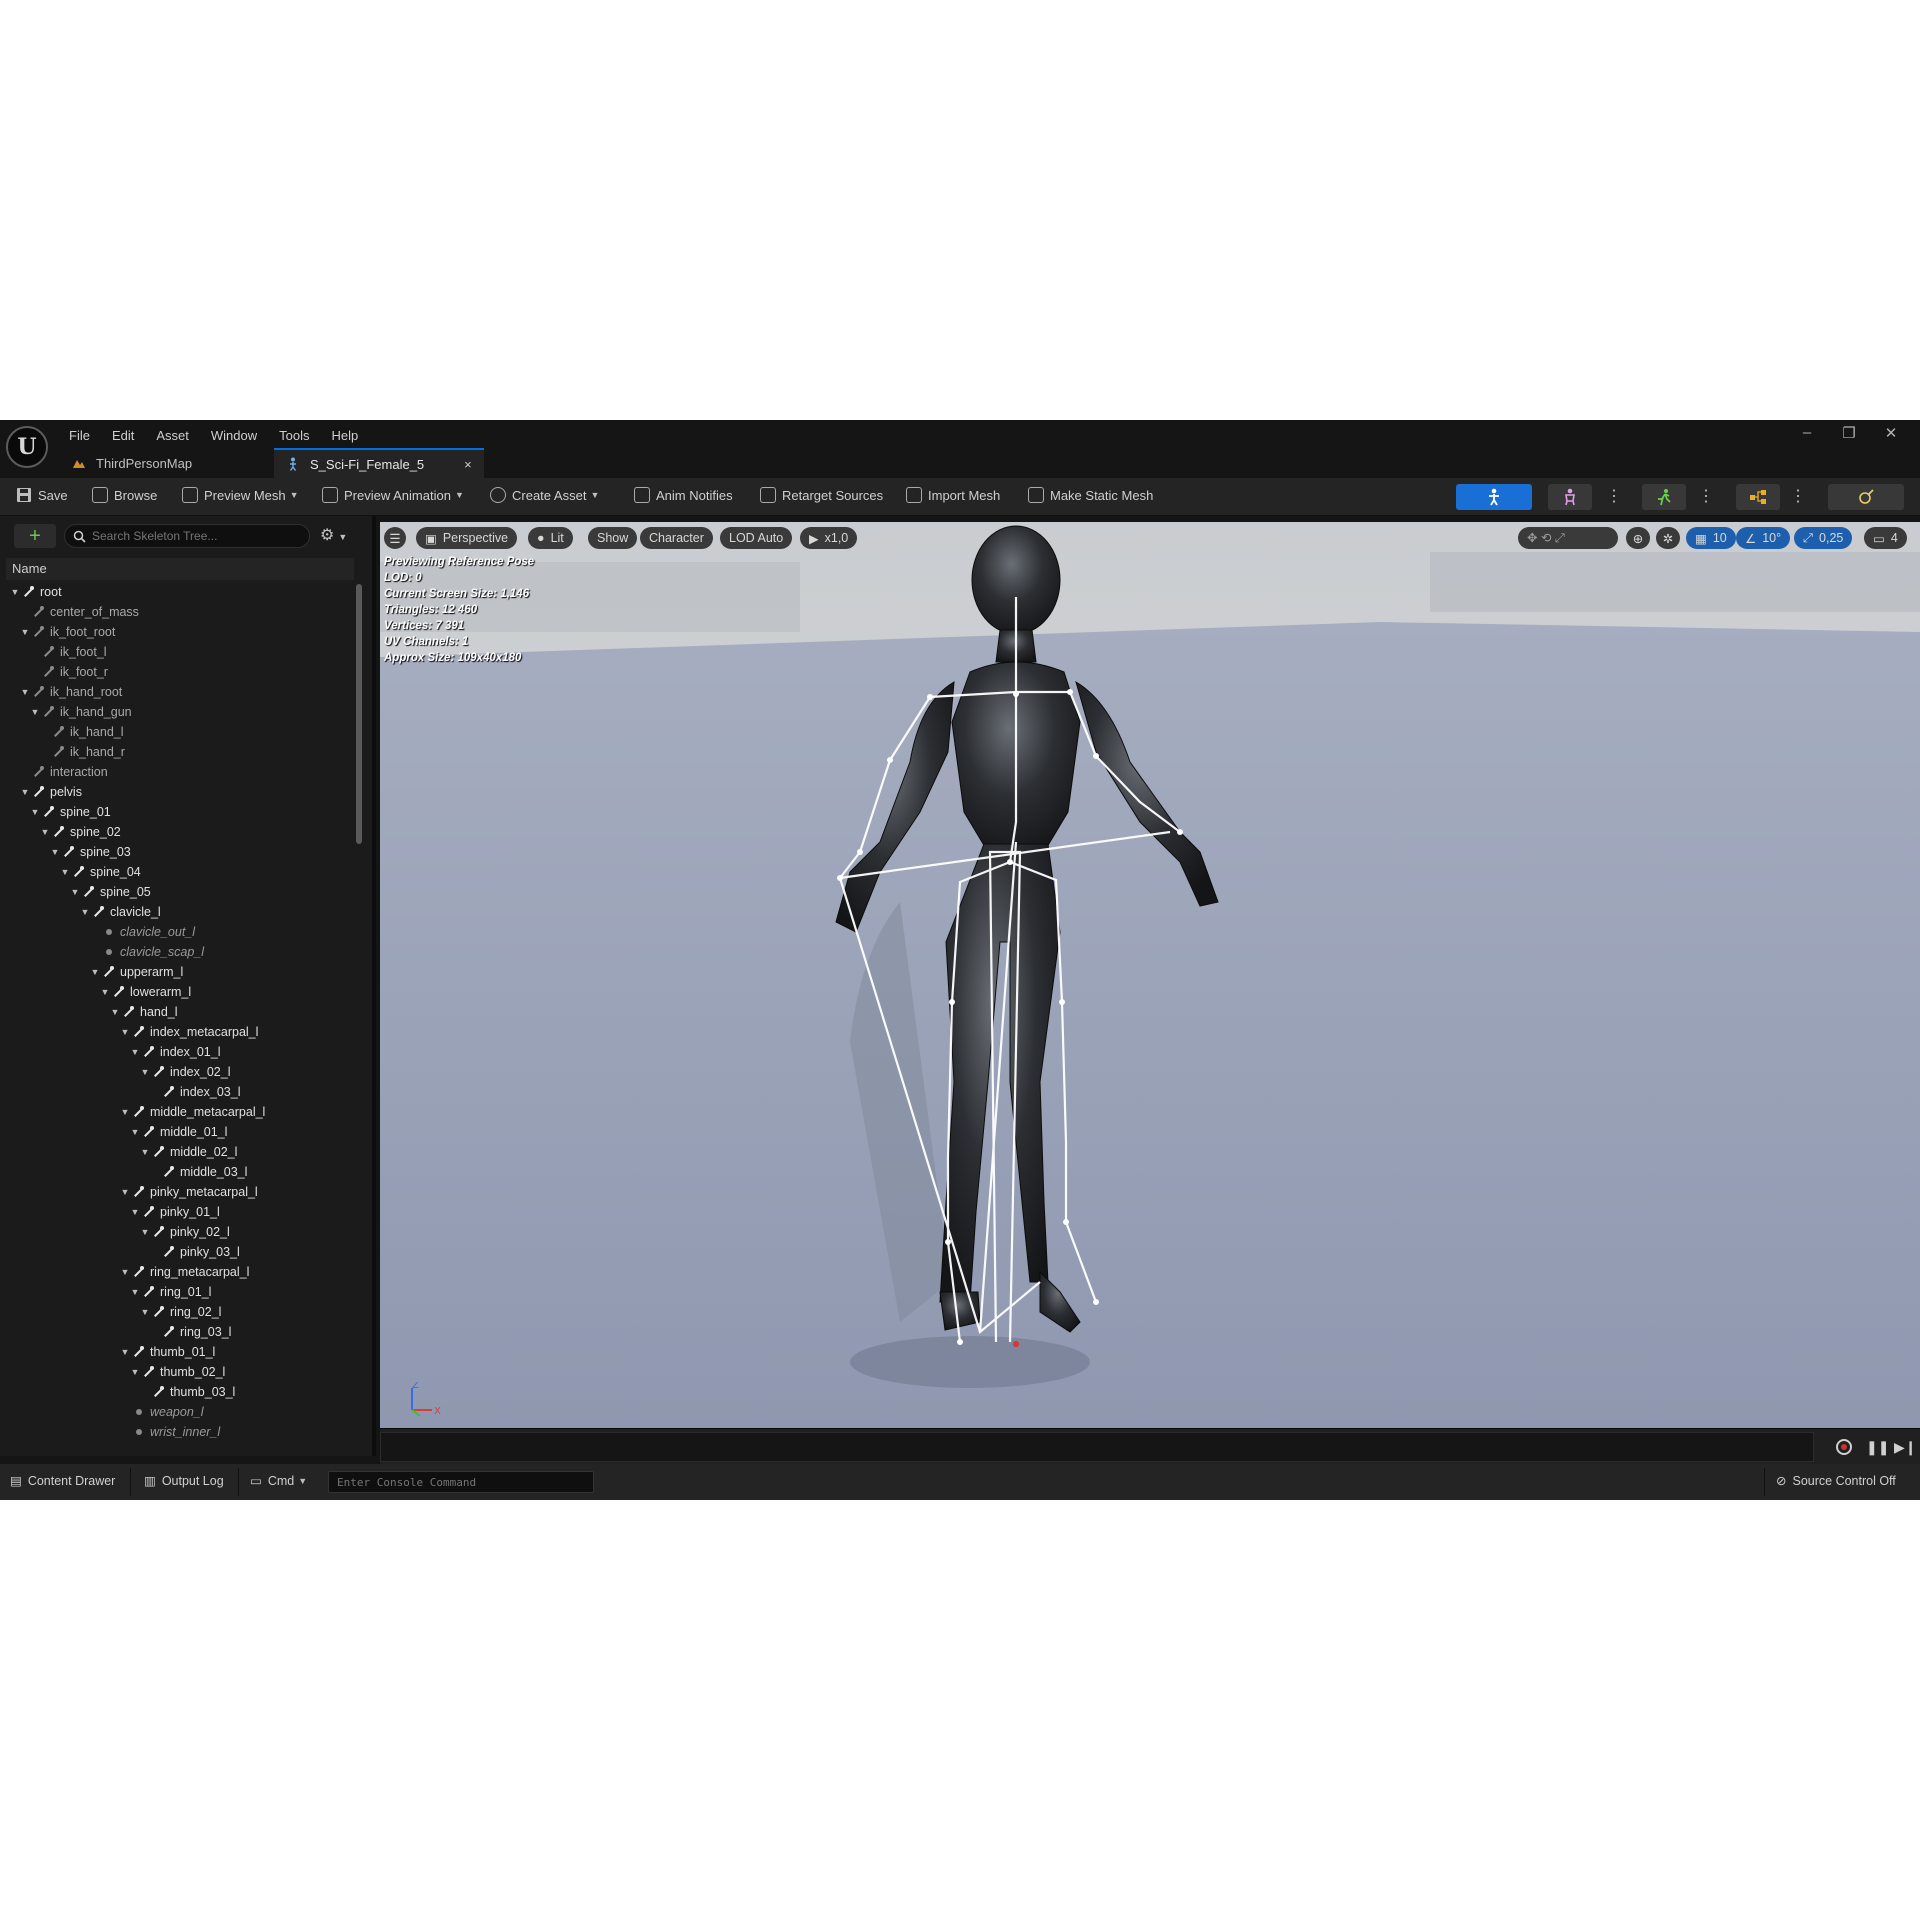 Image resolution: width=1920 pixels, height=1920 pixels. I want to click on anim-notifies-button: Anim Notifies, so click(683, 495).